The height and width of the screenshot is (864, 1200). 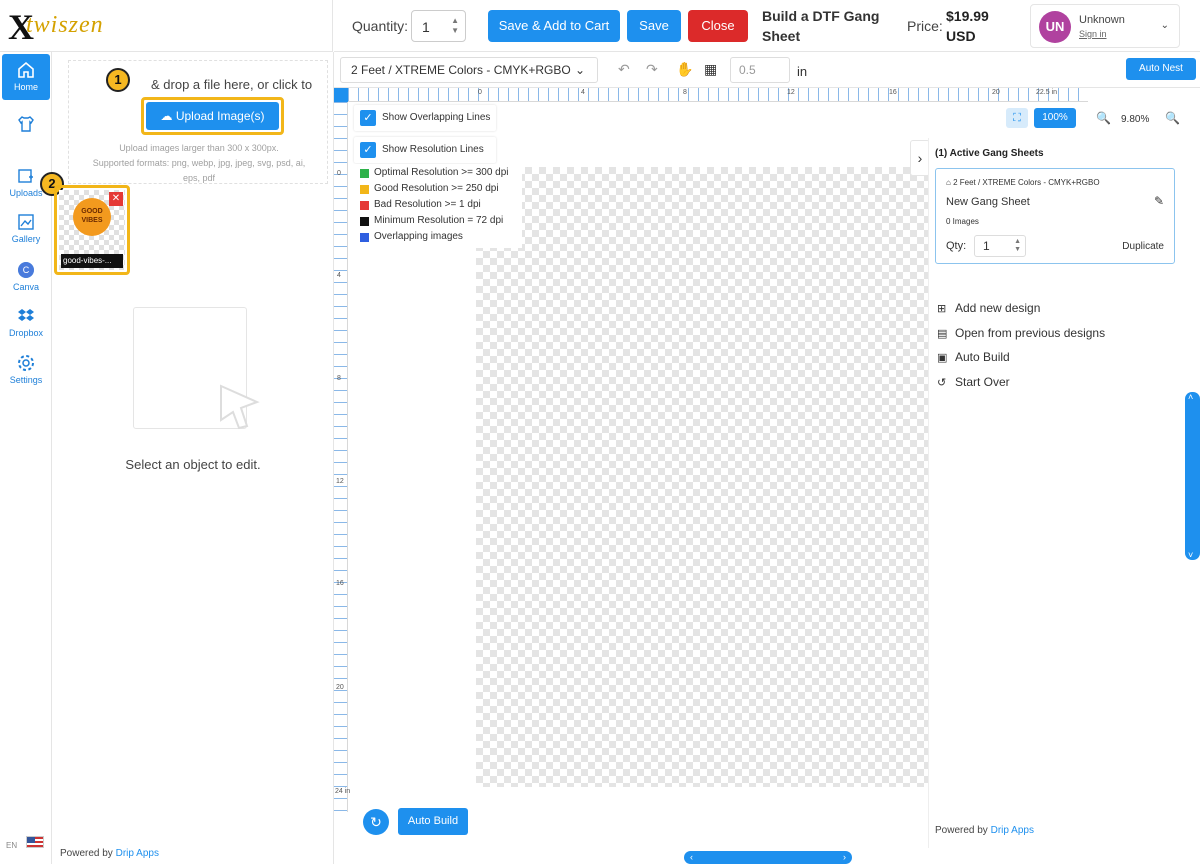 What do you see at coordinates (1093, 34) in the screenshot?
I see `sign-in-link: Sign in` at bounding box center [1093, 34].